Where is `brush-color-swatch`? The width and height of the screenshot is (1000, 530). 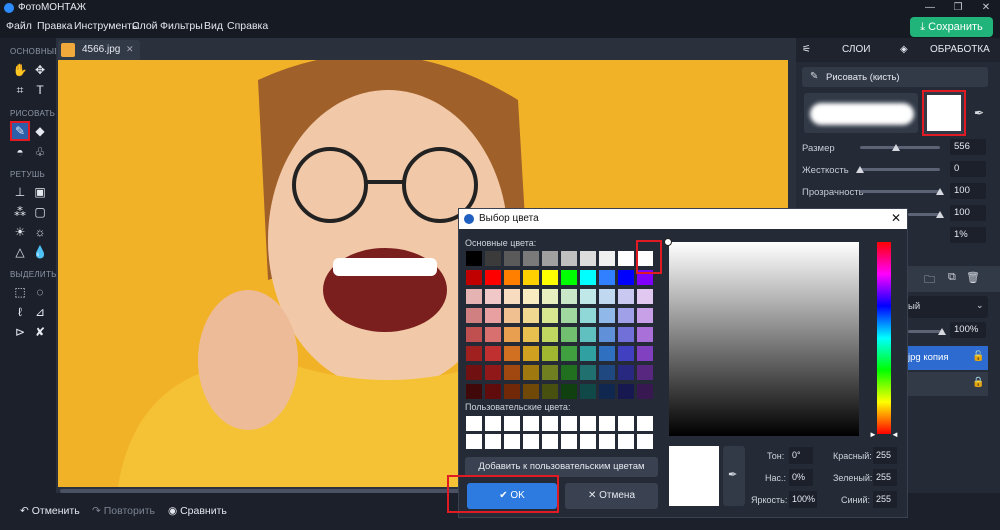 brush-color-swatch is located at coordinates (944, 113).